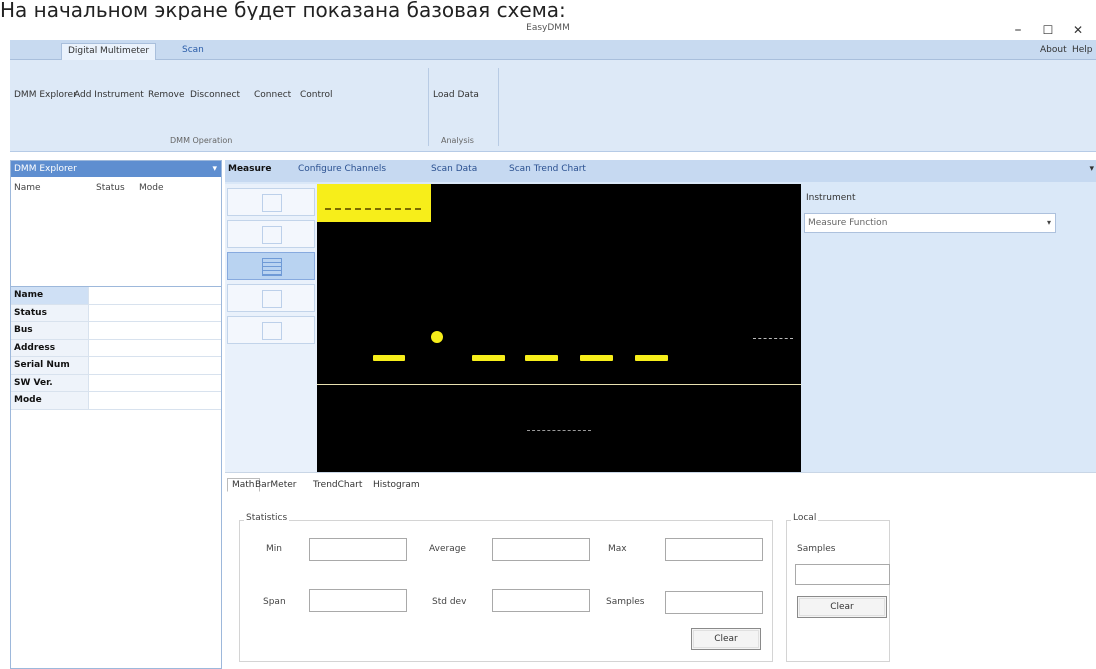  I want to click on local-group: Local, so click(838, 587).